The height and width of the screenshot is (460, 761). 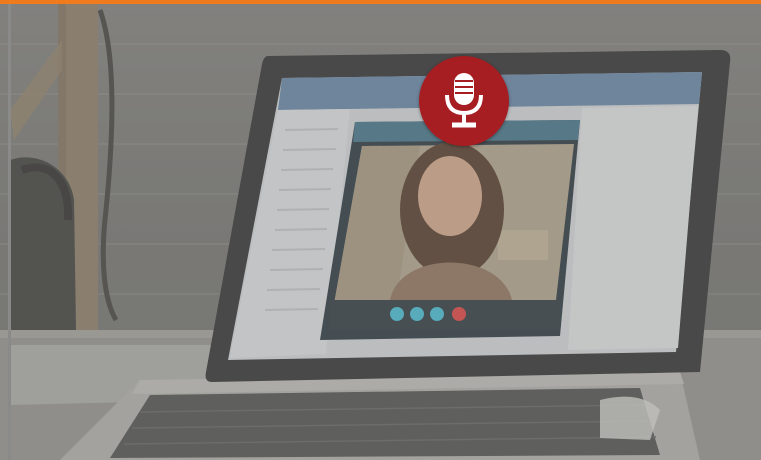 I want to click on microphone-icon, so click(x=464, y=100).